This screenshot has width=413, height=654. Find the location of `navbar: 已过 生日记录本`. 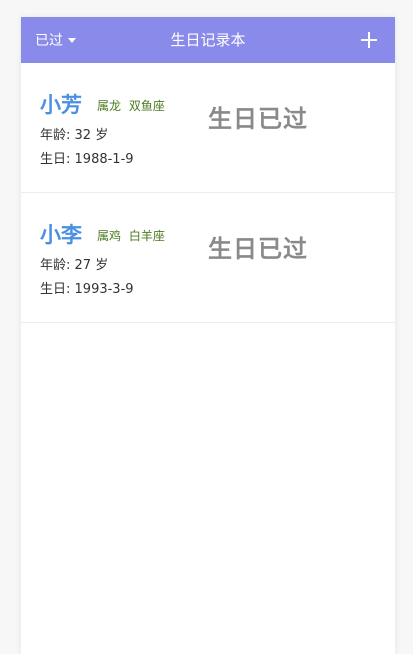

navbar: 已过 生日记录本 is located at coordinates (208, 40).